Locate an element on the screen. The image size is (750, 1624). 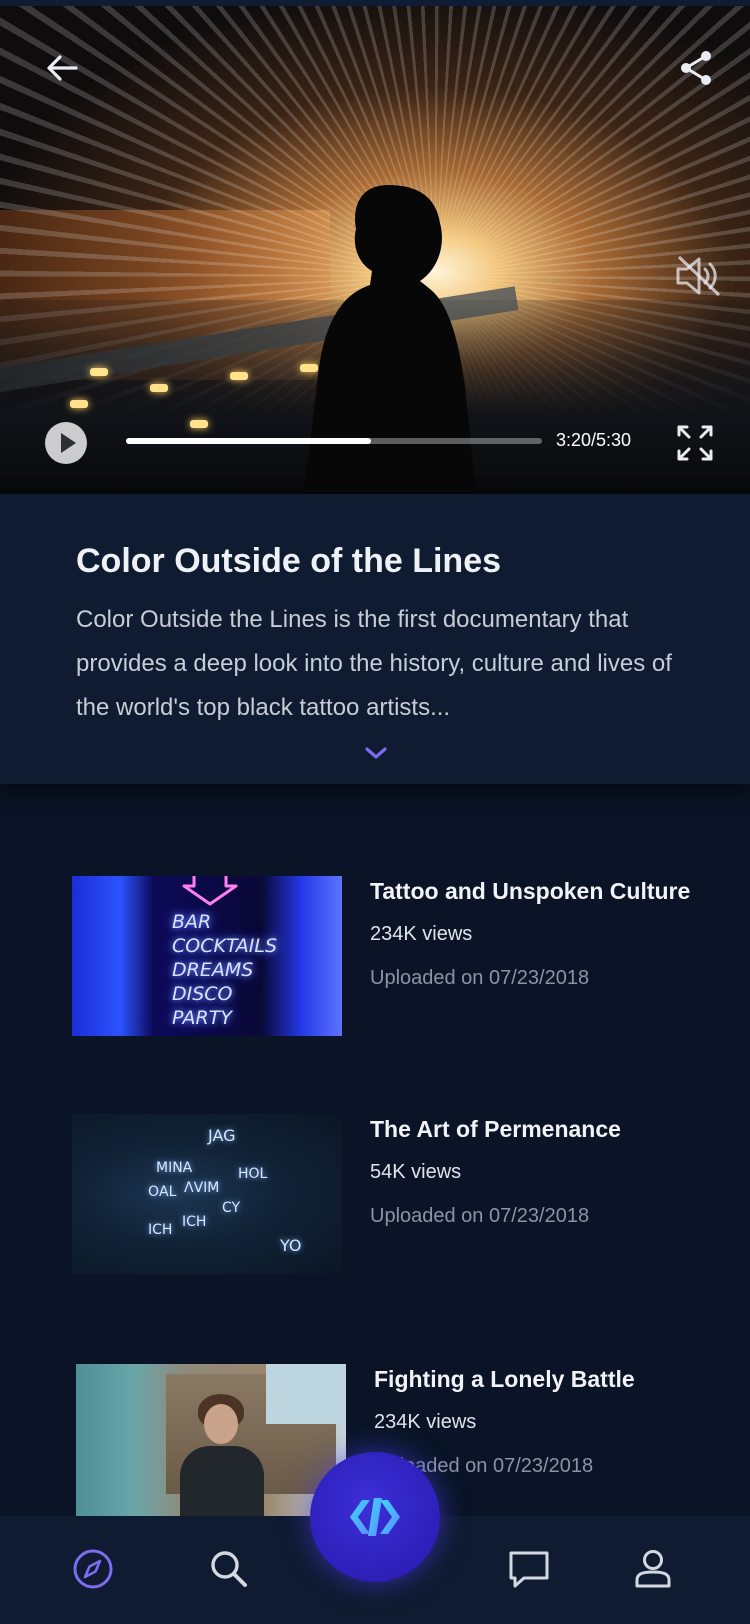
mute-icon is located at coordinates (699, 276).